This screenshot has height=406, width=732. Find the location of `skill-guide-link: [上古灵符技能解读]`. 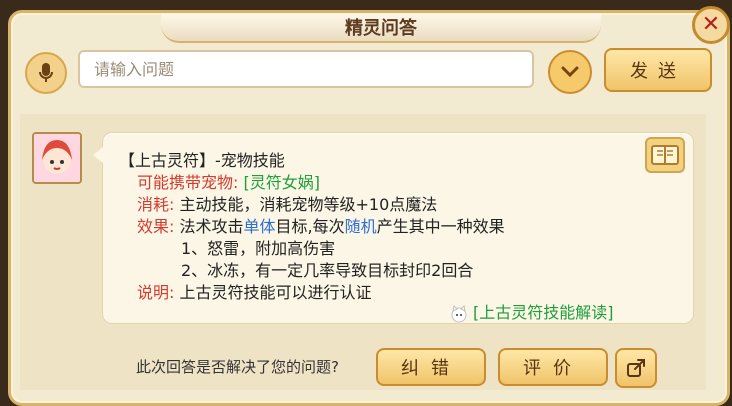

skill-guide-link: [上古灵符技能解读] is located at coordinates (543, 312).